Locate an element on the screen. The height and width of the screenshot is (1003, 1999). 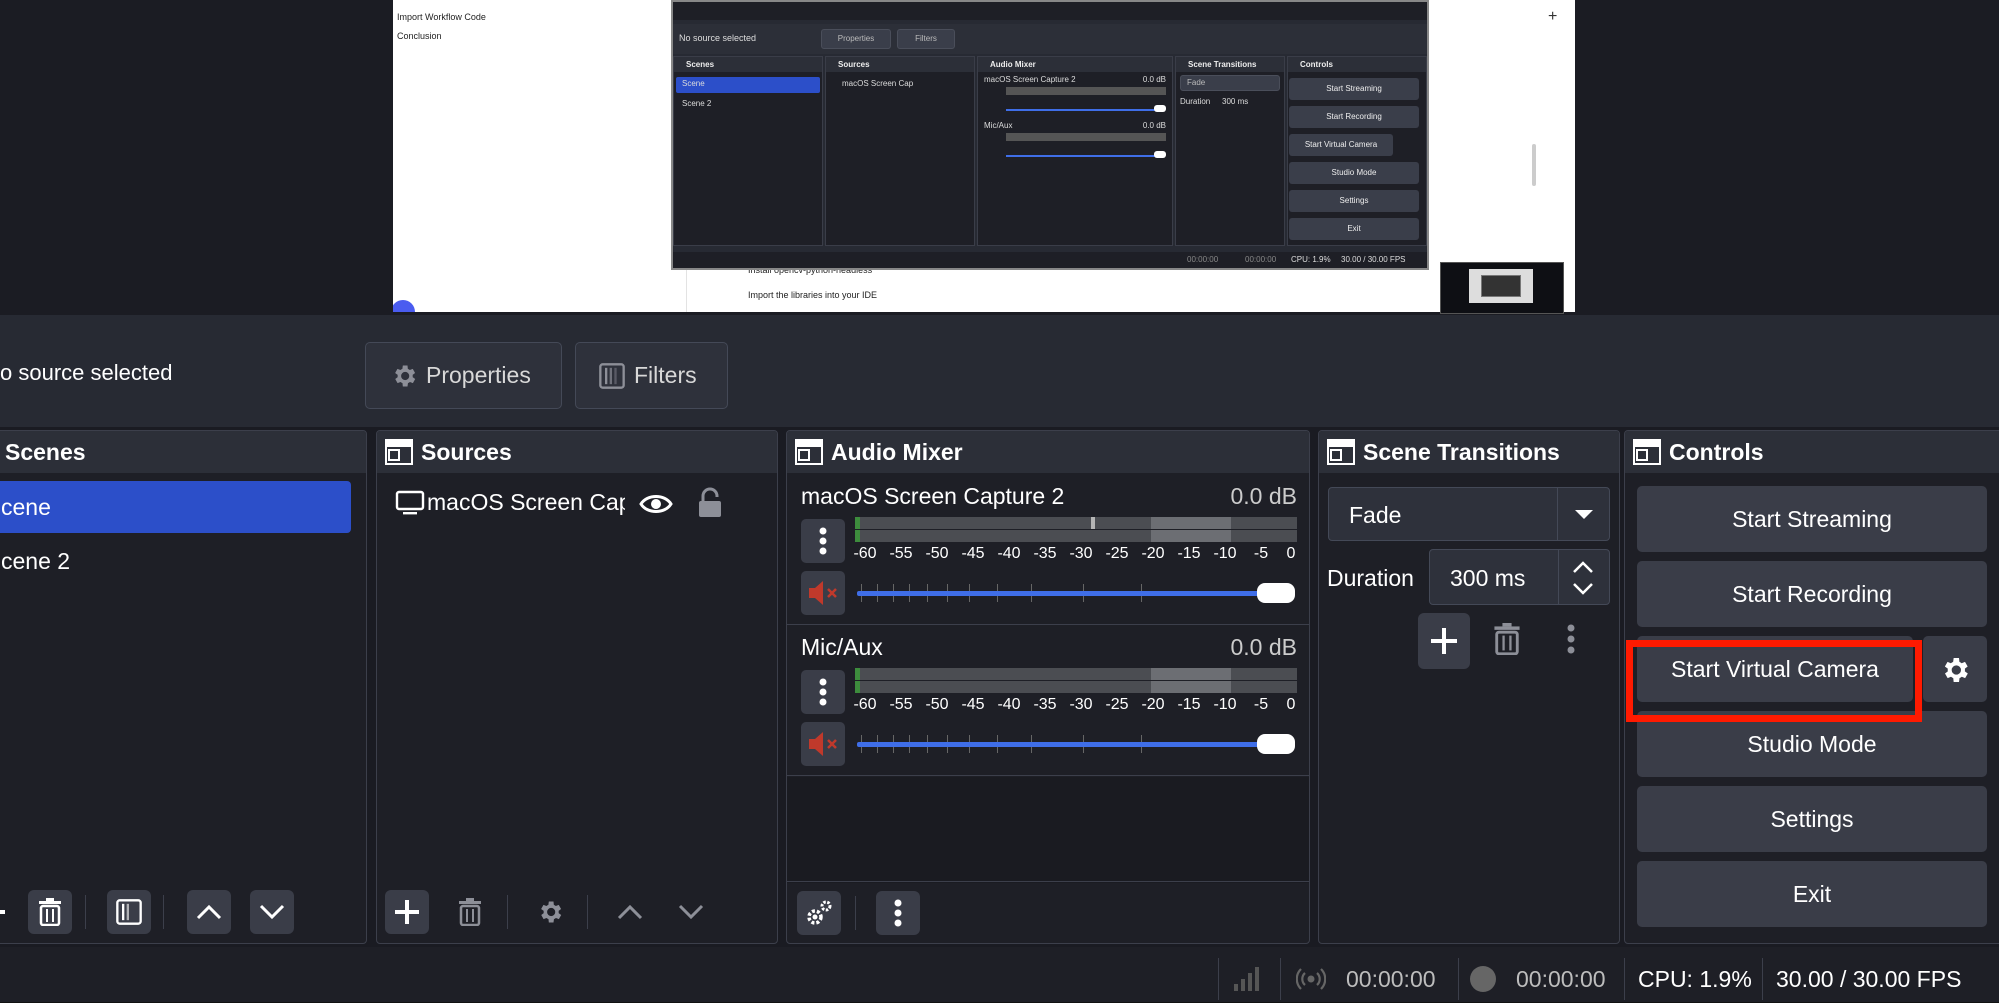
remove-transition-button is located at coordinates (1507, 639).